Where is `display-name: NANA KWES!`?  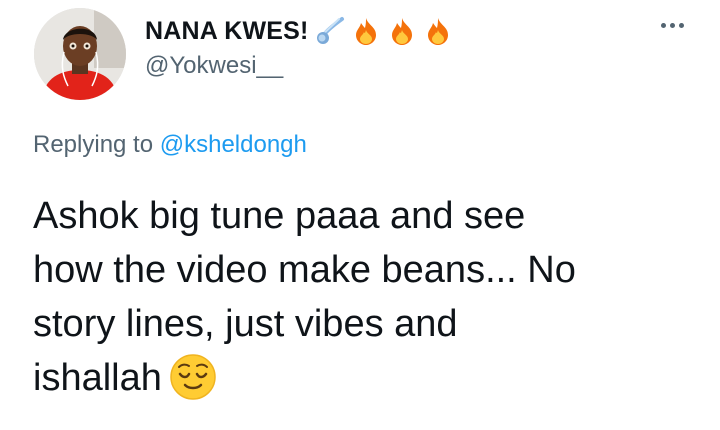
display-name: NANA KWES! is located at coordinates (227, 31).